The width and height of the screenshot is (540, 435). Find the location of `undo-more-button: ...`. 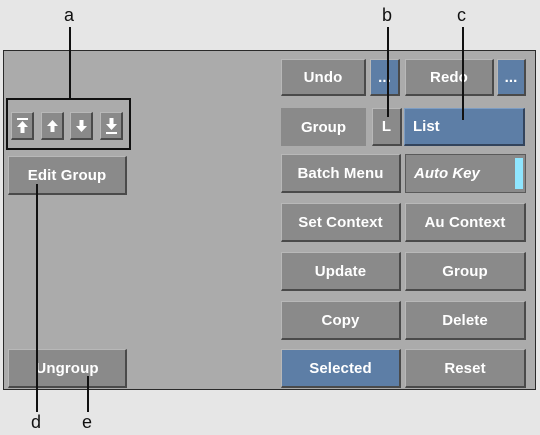

undo-more-button: ... is located at coordinates (385, 77).